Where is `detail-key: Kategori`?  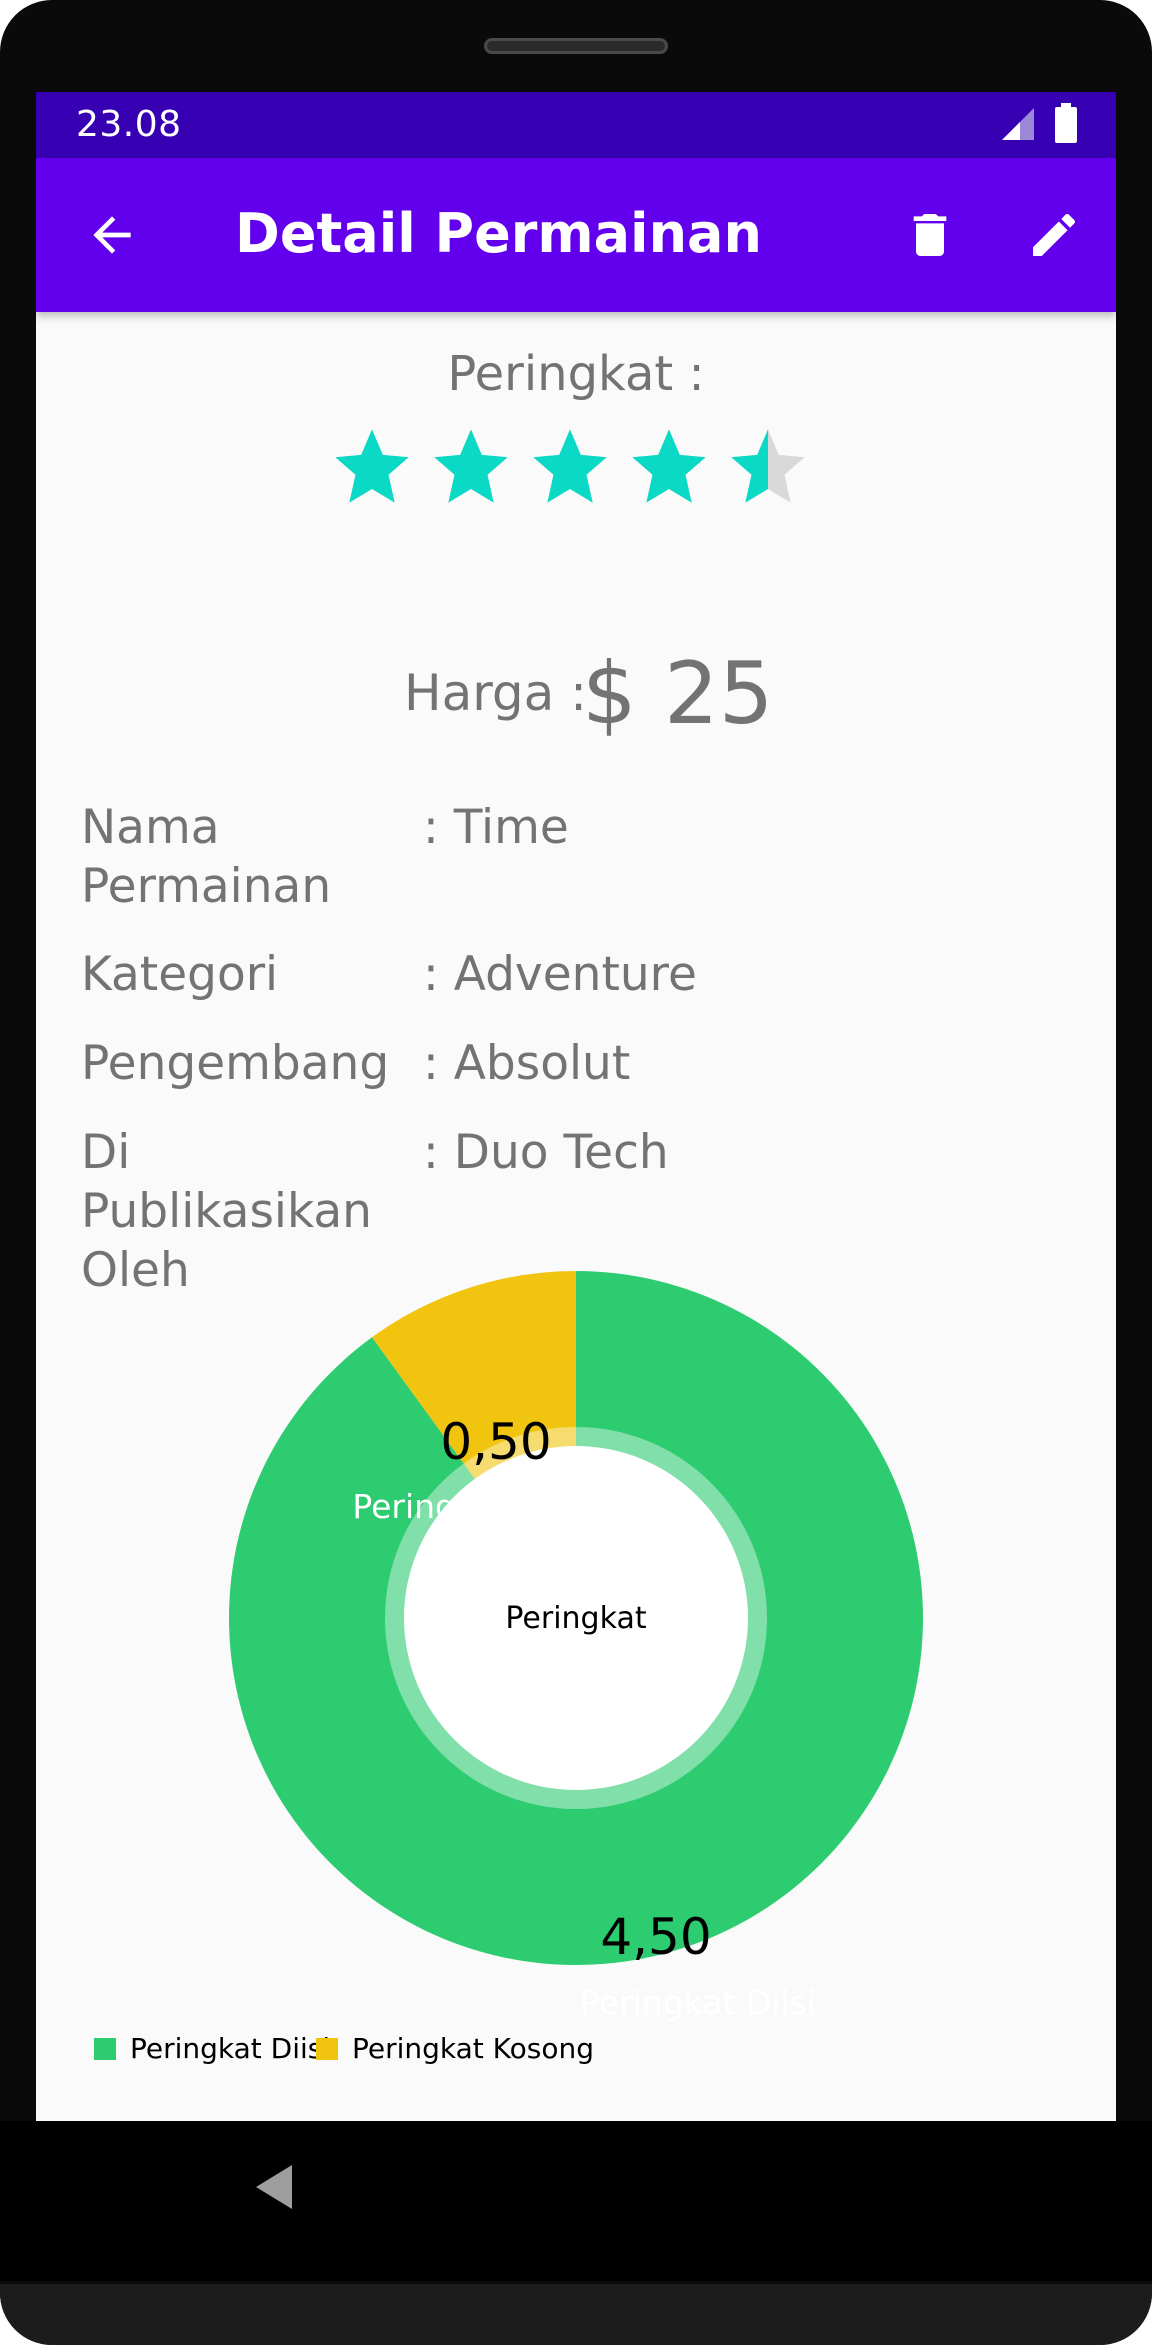 detail-key: Kategori is located at coordinates (180, 974).